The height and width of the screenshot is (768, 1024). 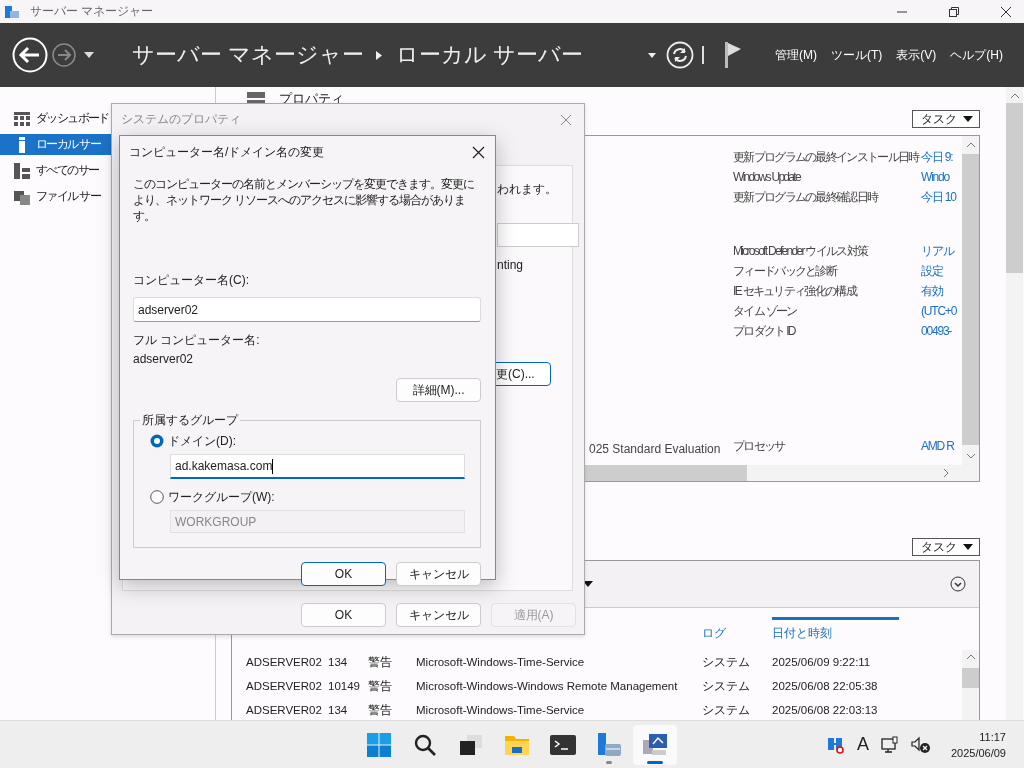 What do you see at coordinates (202, 441) in the screenshot?
I see `radio-label: ドメイン(D):` at bounding box center [202, 441].